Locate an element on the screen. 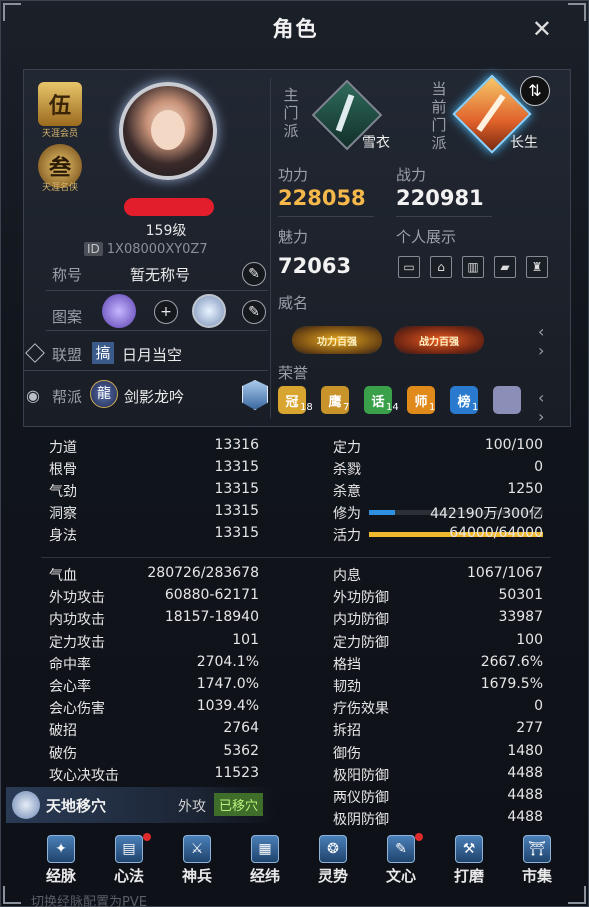 The width and height of the screenshot is (589, 907). stat-label: 气血 is located at coordinates (63, 576).